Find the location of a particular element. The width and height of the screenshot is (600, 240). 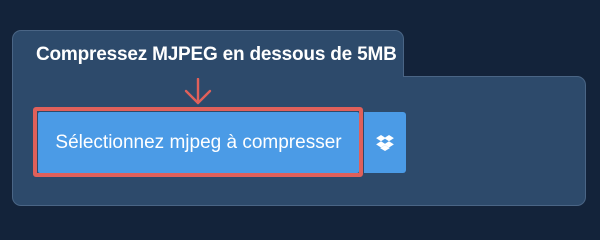

arrow-down-icon is located at coordinates (198, 91).